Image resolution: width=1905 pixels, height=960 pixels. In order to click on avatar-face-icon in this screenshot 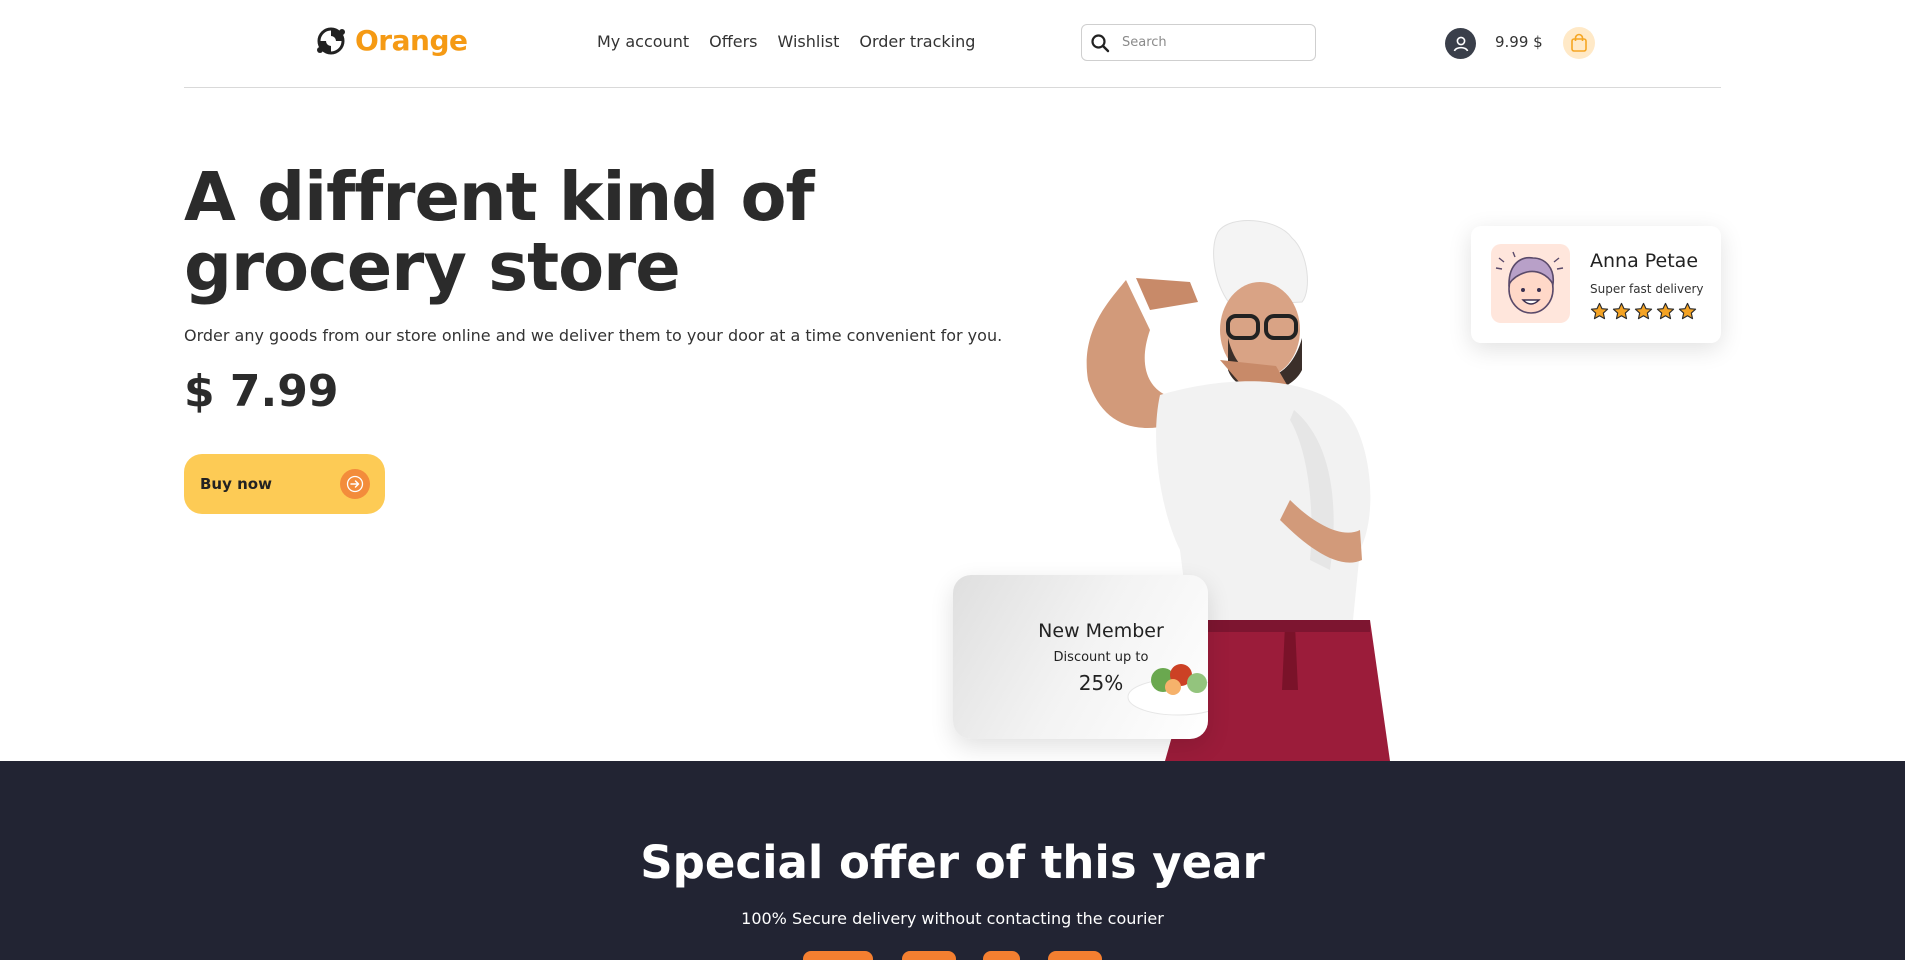, I will do `click(1529, 282)`.